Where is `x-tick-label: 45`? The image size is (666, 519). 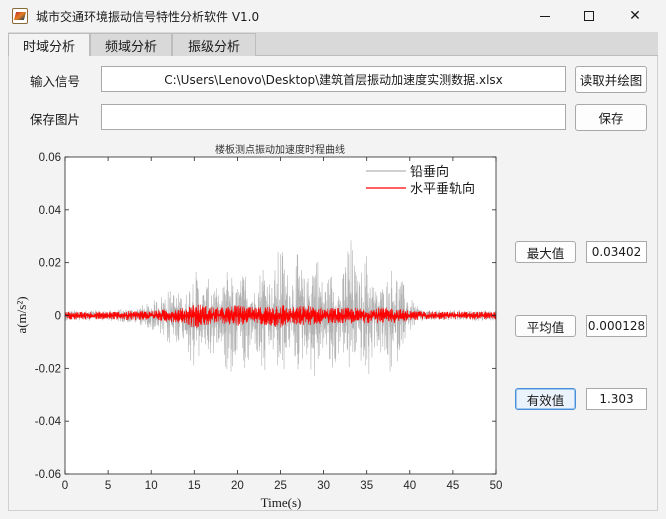 x-tick-label: 45 is located at coordinates (453, 486).